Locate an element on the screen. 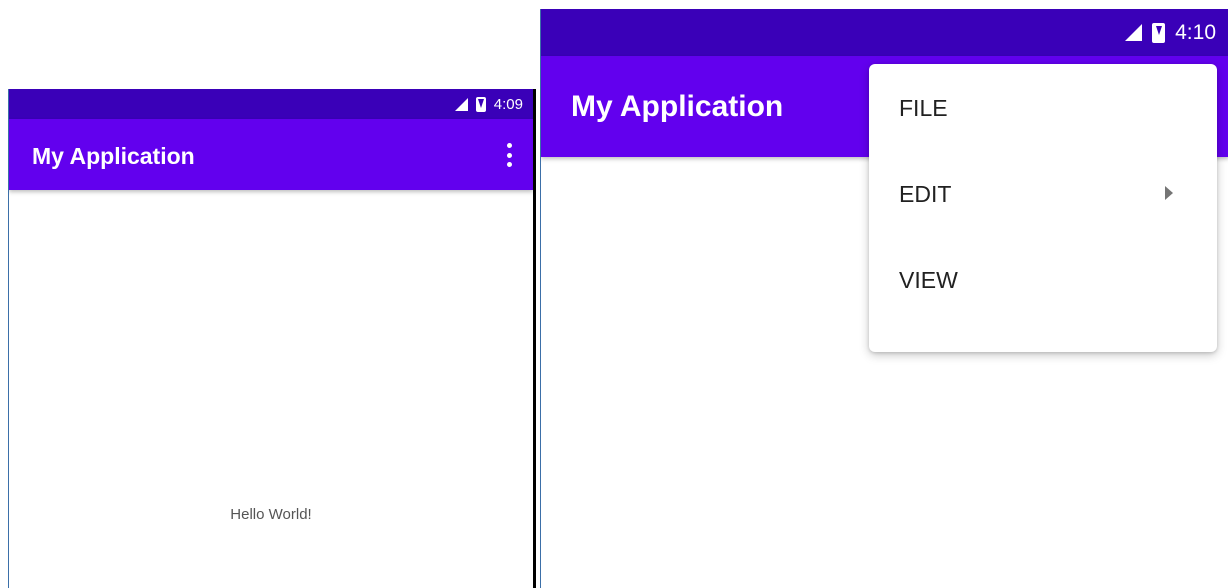  menu-item-label: EDIT is located at coordinates (925, 194).